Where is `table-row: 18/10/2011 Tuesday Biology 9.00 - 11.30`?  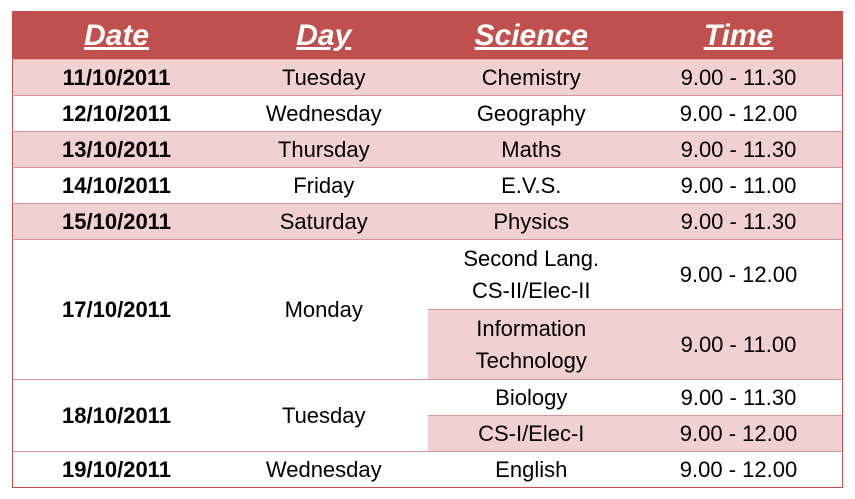
table-row: 18/10/2011 Tuesday Biology 9.00 - 11.30 is located at coordinates (427, 415).